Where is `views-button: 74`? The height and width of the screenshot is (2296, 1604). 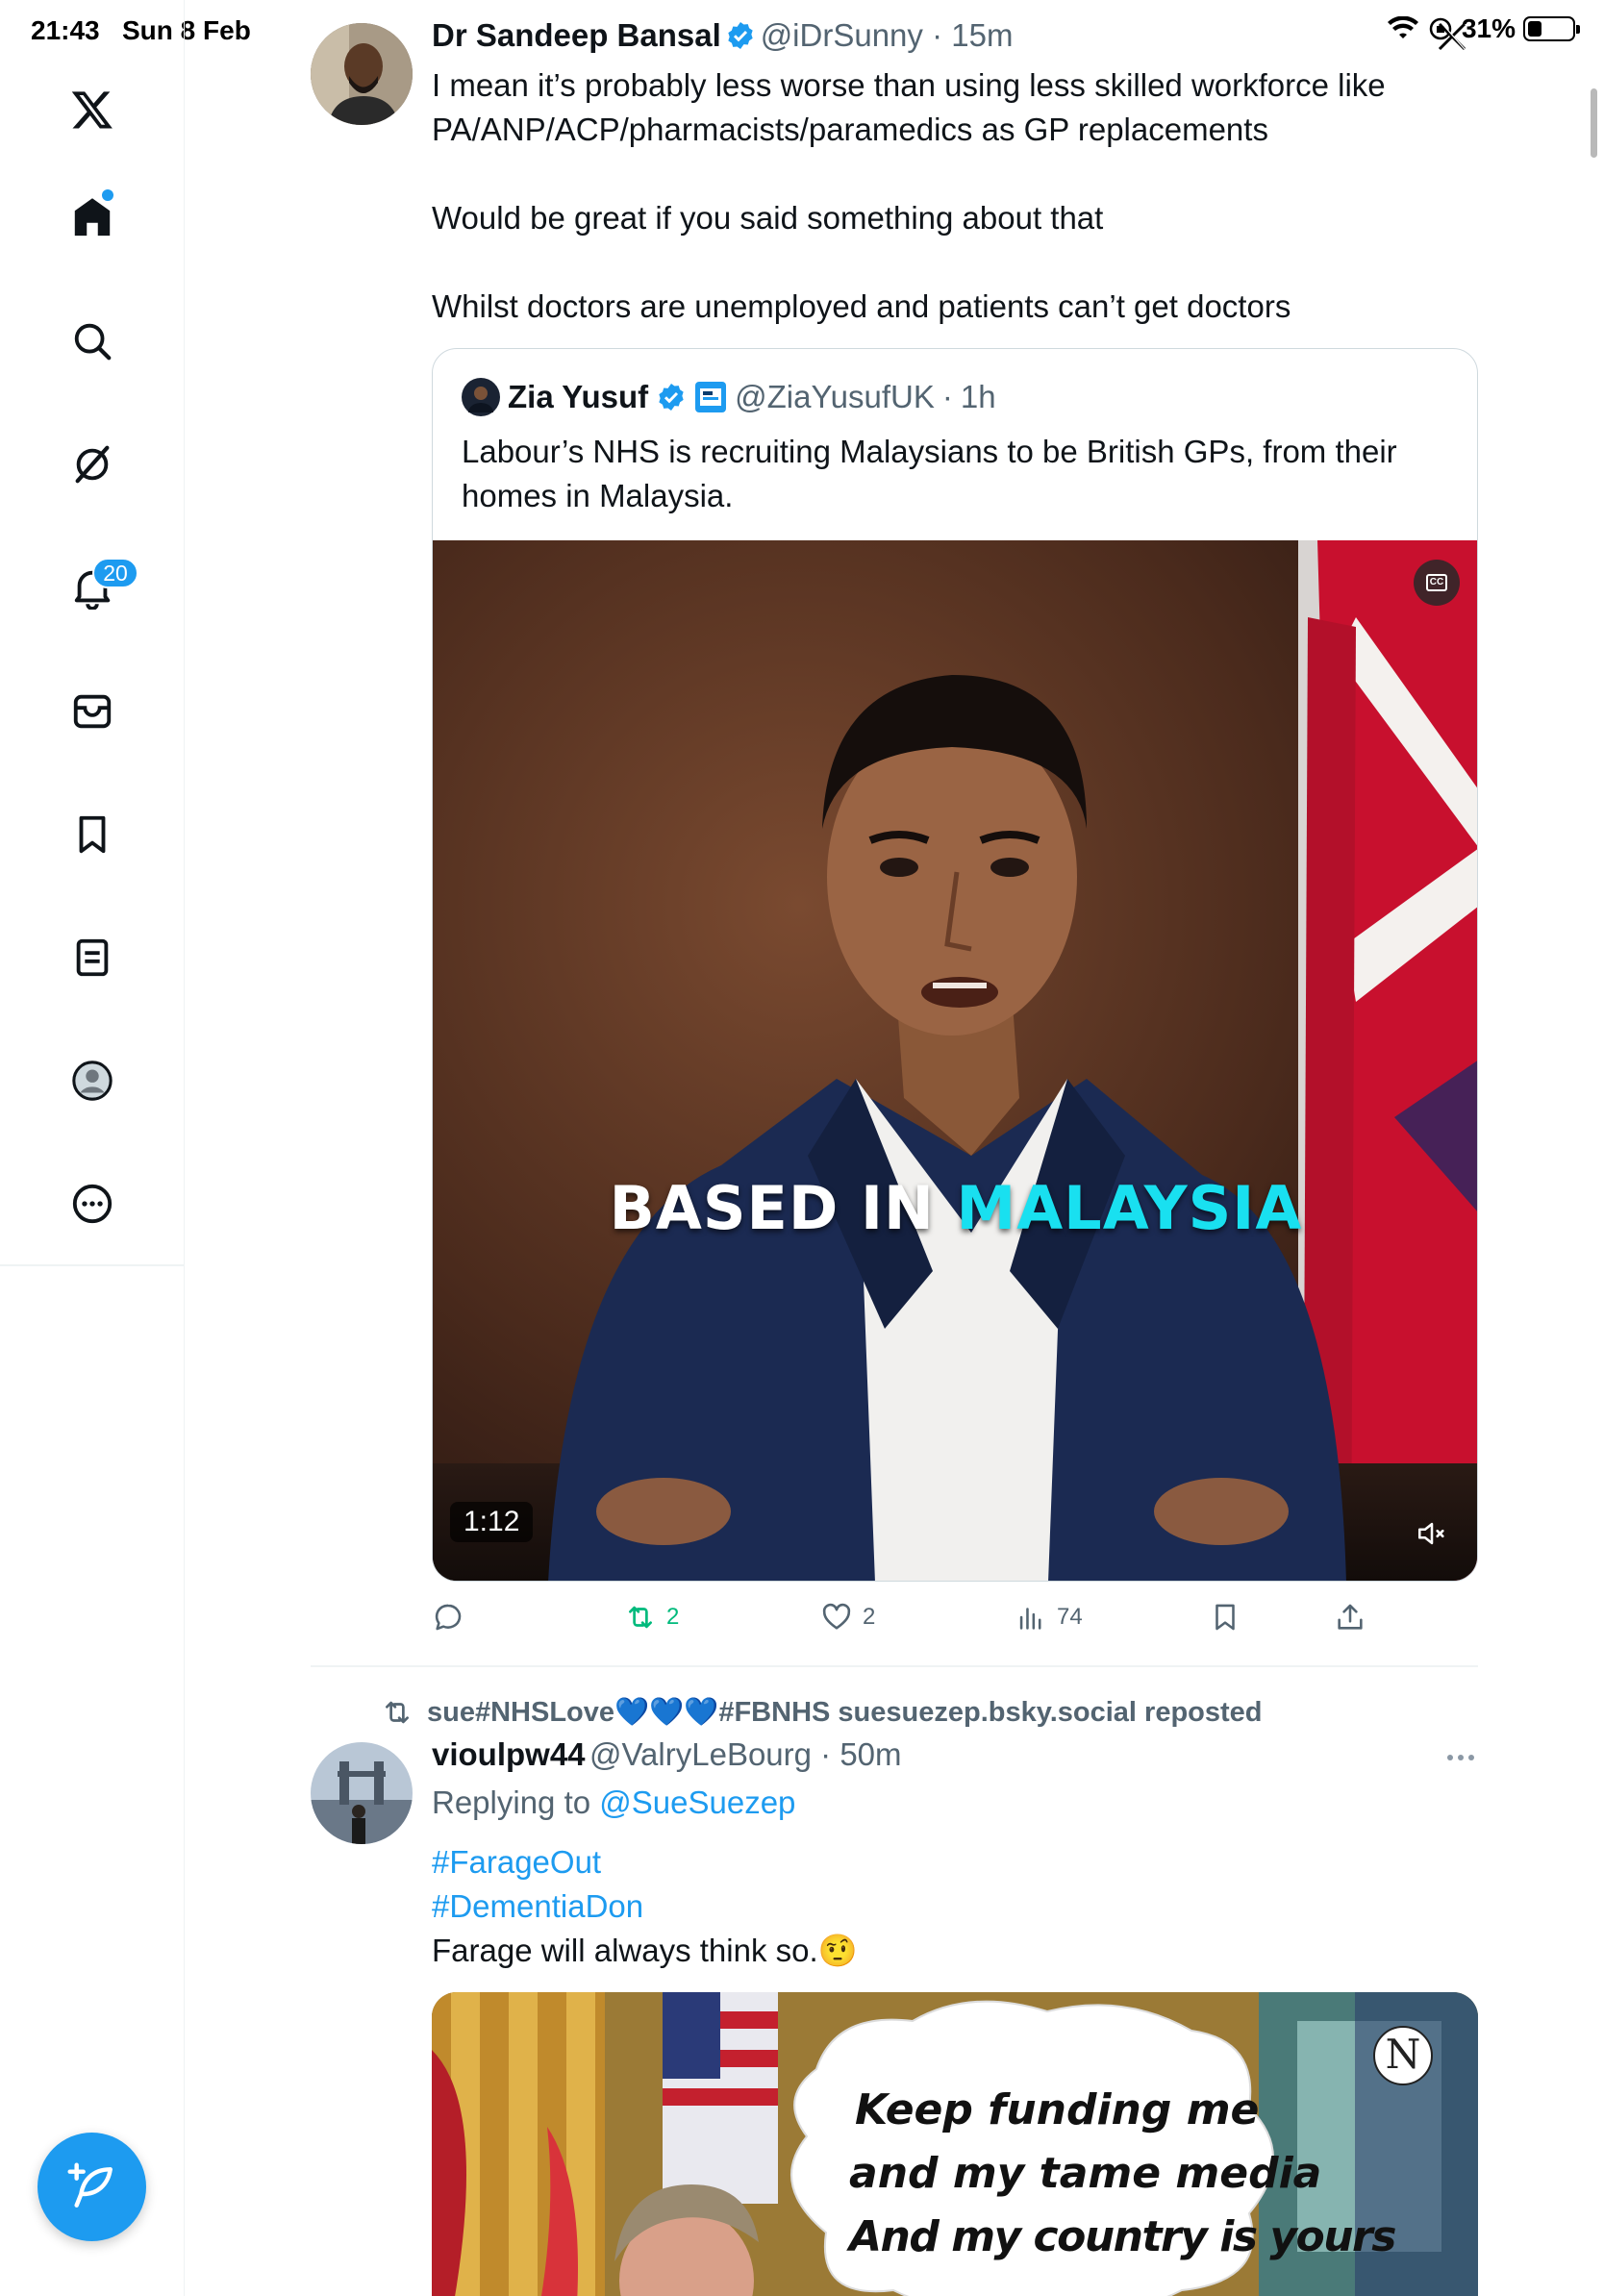 views-button: 74 is located at coordinates (1049, 1617).